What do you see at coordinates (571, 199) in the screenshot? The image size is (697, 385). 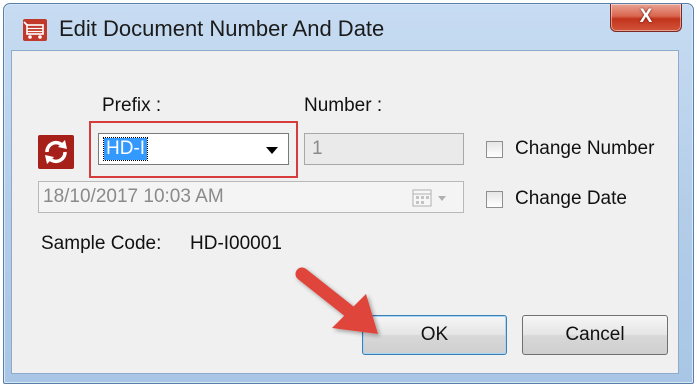 I see `change-date-label: Change Date` at bounding box center [571, 199].